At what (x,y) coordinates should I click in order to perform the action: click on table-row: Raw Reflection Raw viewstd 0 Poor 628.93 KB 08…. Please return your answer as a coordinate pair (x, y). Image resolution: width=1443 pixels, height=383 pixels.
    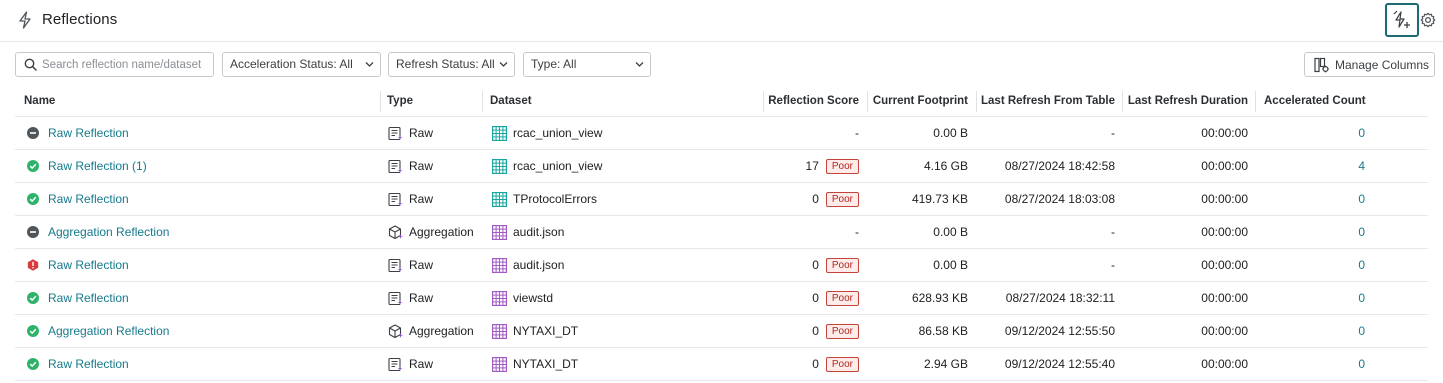
    Looking at the image, I should click on (721, 298).